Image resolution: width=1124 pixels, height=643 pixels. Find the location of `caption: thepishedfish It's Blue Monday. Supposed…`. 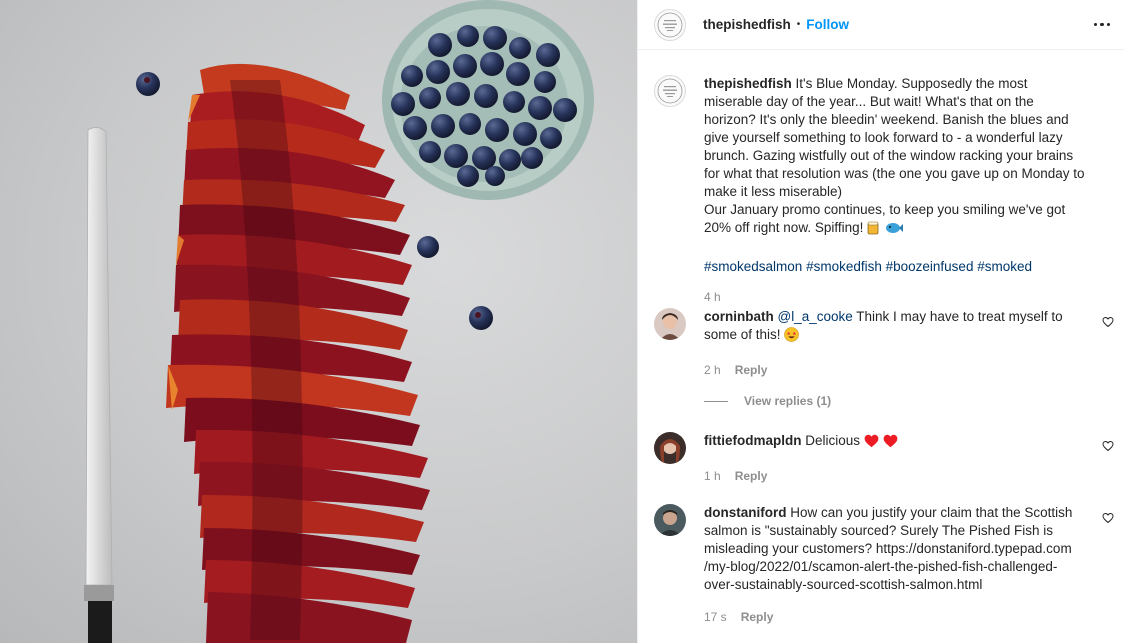

caption: thepishedfish It's Blue Monday. Supposed… is located at coordinates (884, 189).